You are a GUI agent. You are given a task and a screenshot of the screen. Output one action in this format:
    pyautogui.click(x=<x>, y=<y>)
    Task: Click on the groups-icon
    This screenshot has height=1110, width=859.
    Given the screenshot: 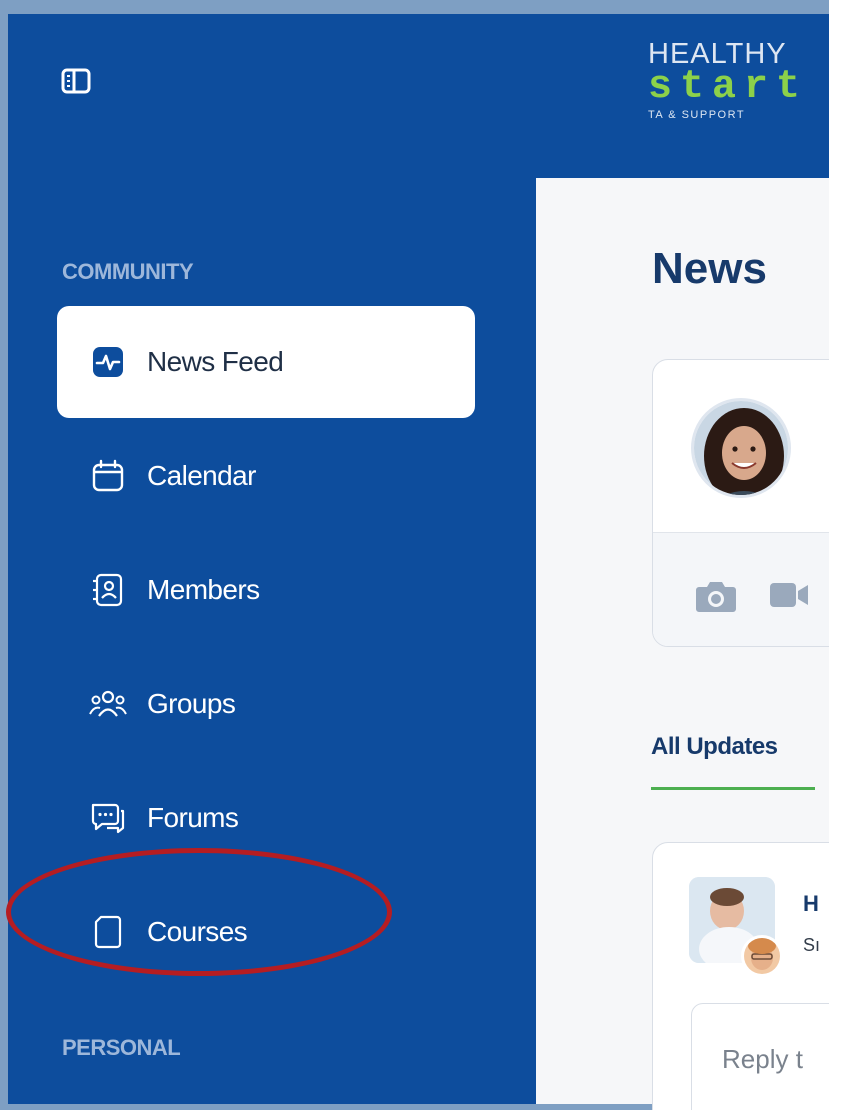 What is the action you would take?
    pyautogui.click(x=108, y=704)
    